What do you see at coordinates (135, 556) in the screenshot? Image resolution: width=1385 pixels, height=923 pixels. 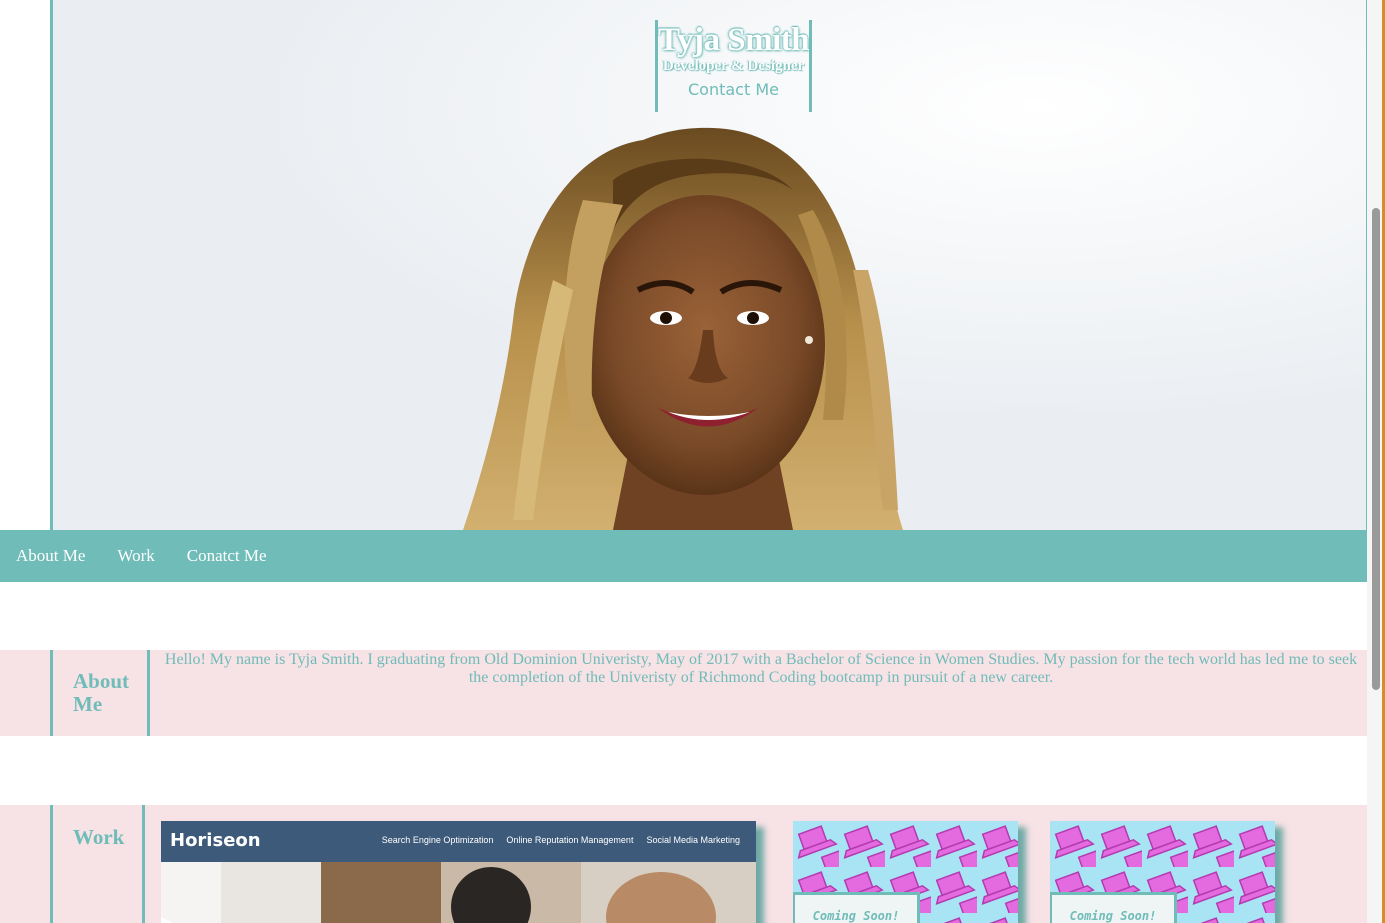 I see `nav-item-work: Work` at bounding box center [135, 556].